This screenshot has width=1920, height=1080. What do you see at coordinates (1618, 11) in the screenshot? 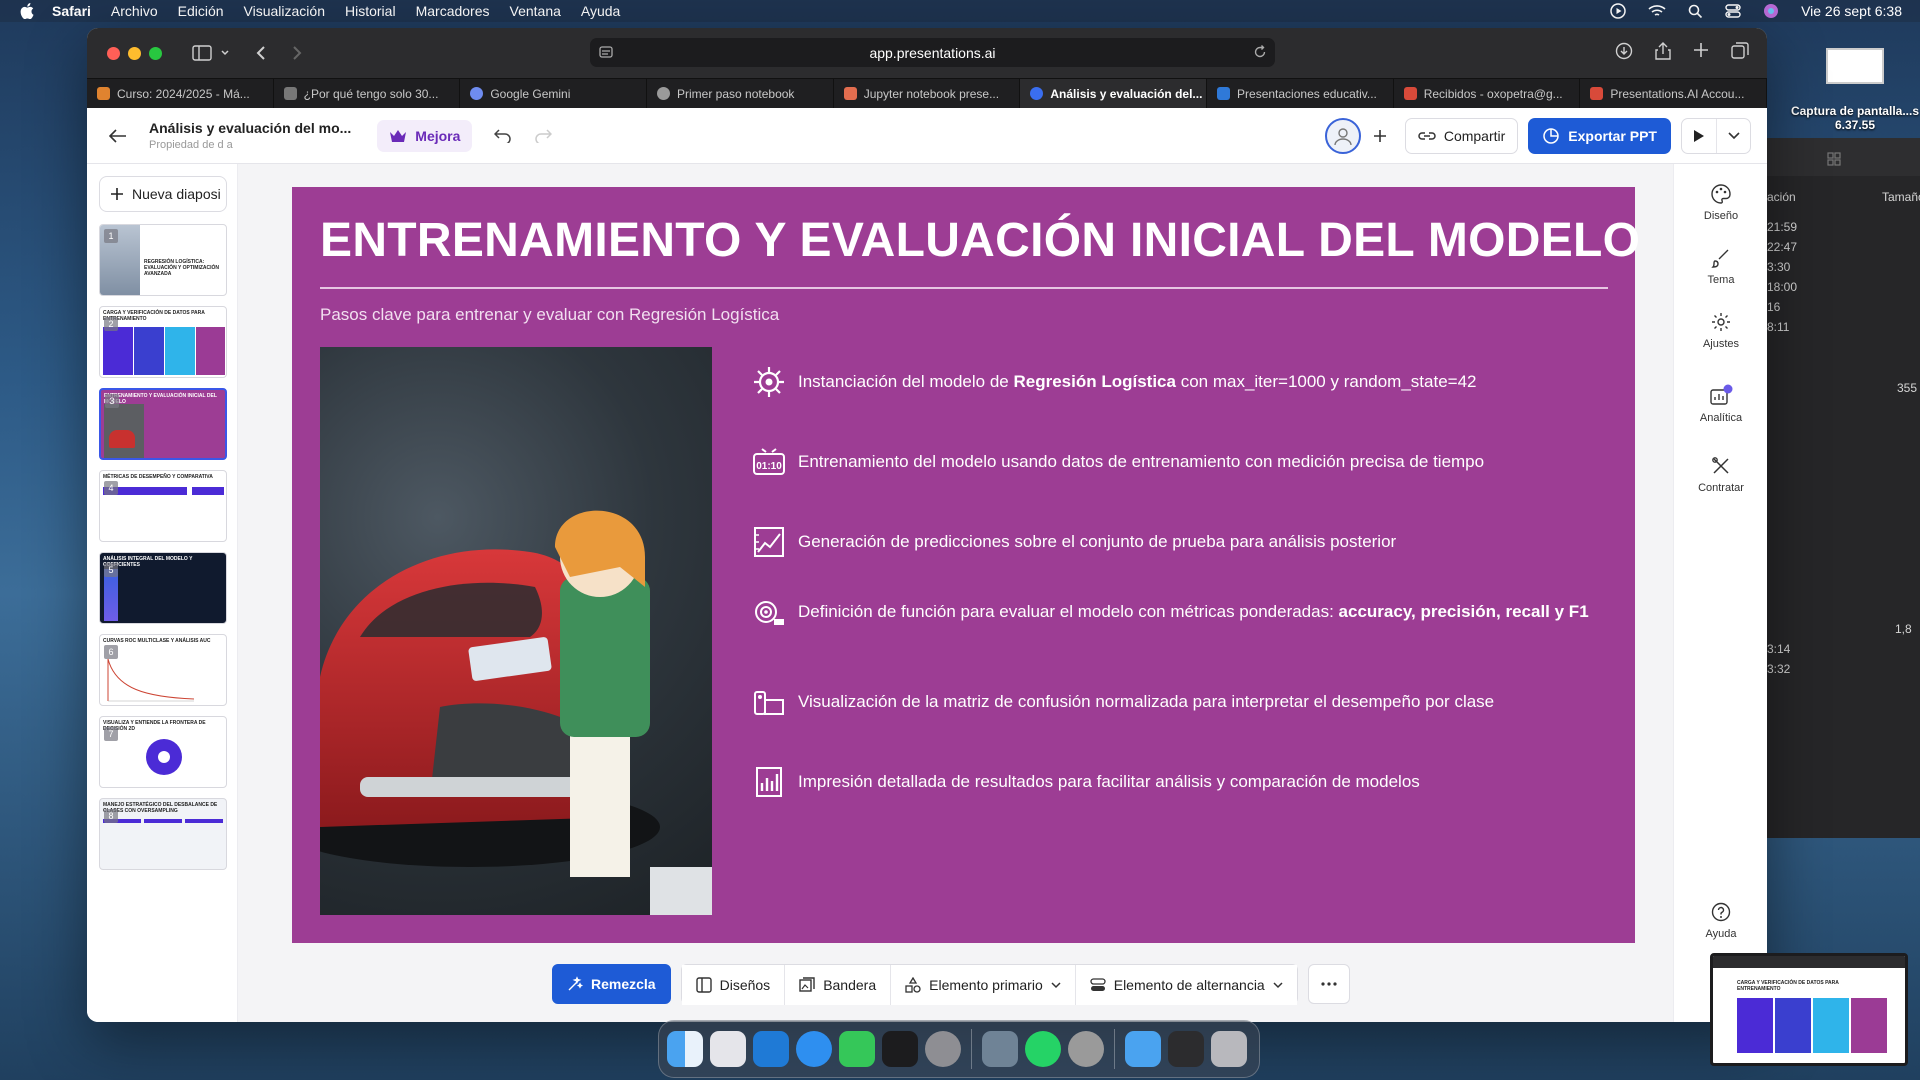
I see `play-circle-icon` at bounding box center [1618, 11].